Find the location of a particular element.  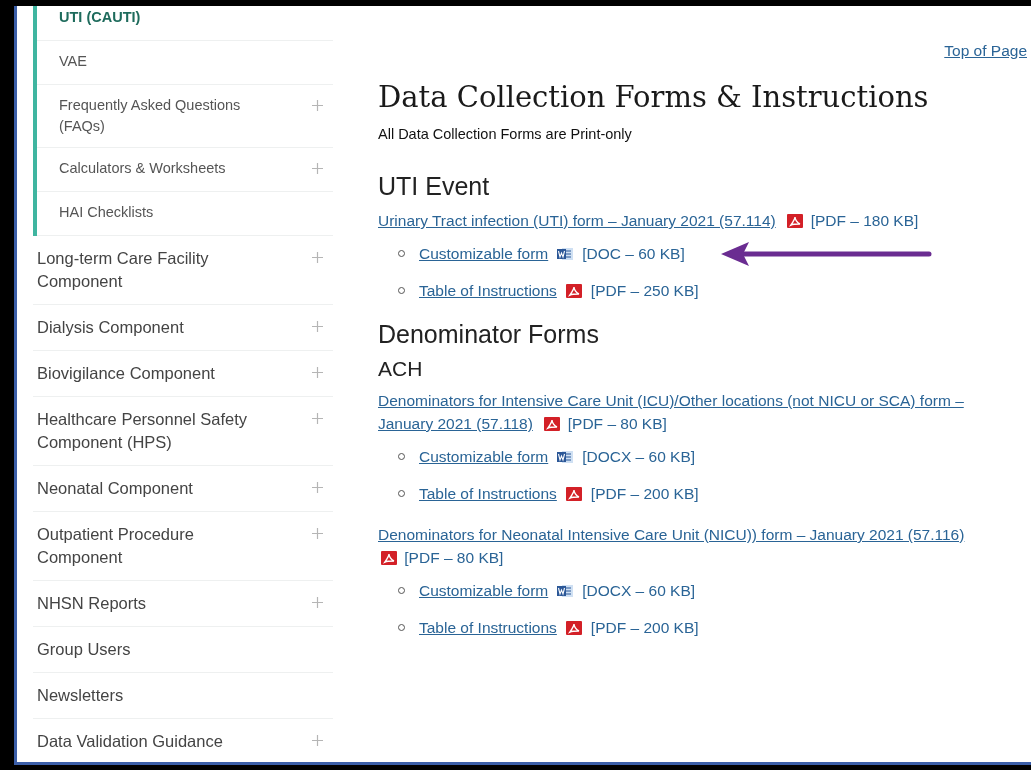

subsection-heading: ACH is located at coordinates (401, 369).